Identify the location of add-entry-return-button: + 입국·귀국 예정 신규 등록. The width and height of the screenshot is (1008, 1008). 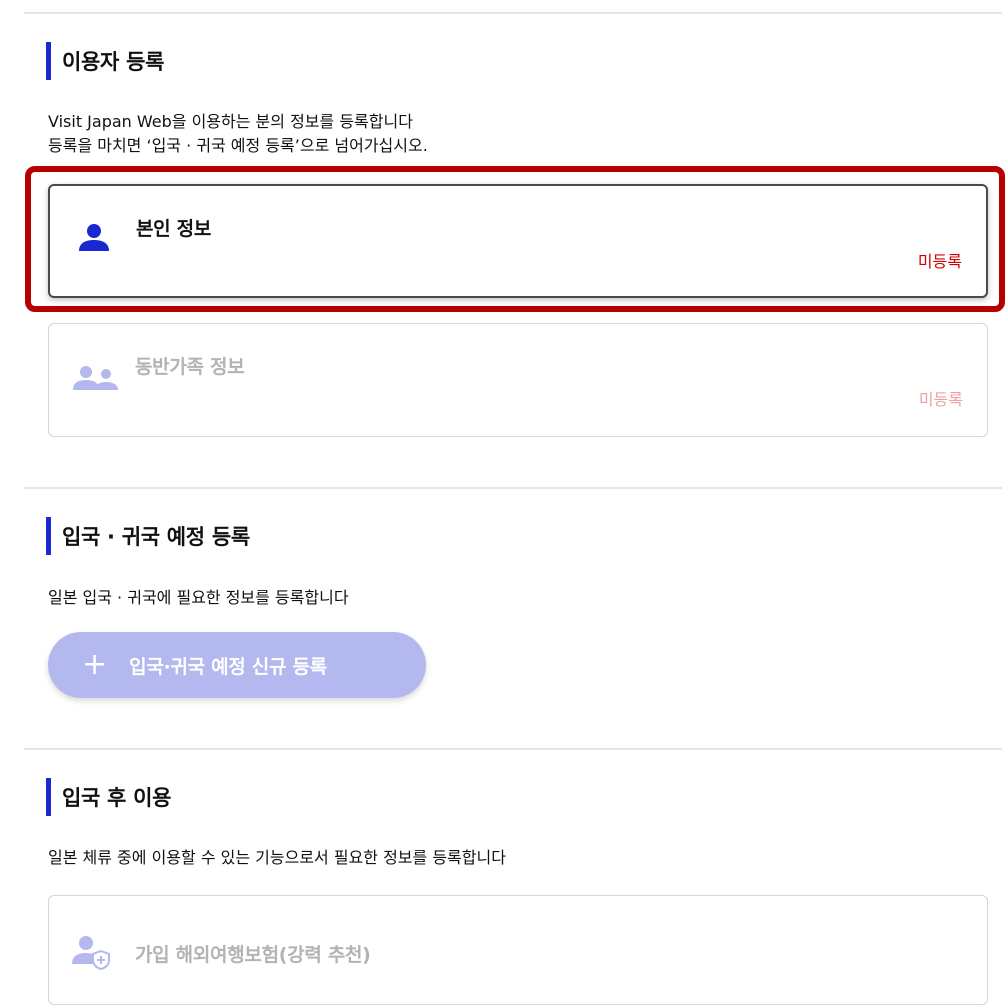
(237, 665).